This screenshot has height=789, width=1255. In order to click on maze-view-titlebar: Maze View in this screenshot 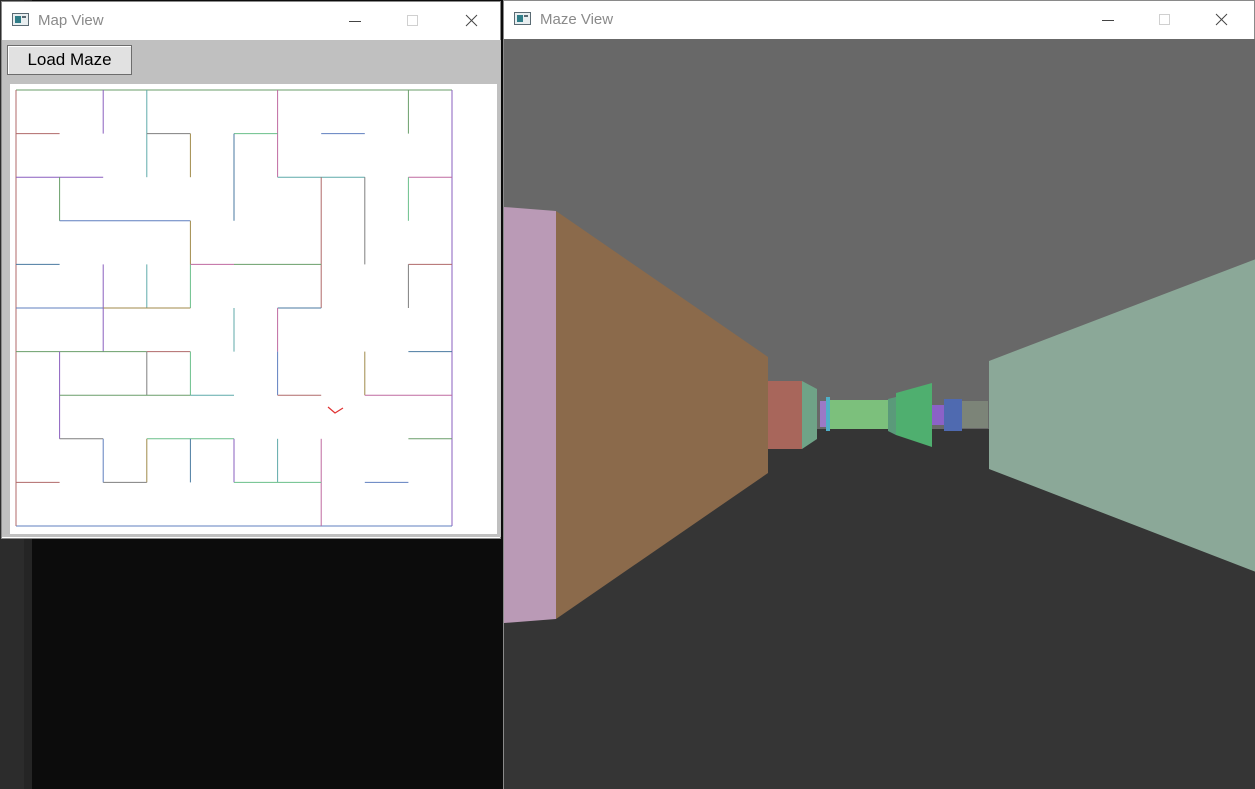, I will do `click(879, 20)`.